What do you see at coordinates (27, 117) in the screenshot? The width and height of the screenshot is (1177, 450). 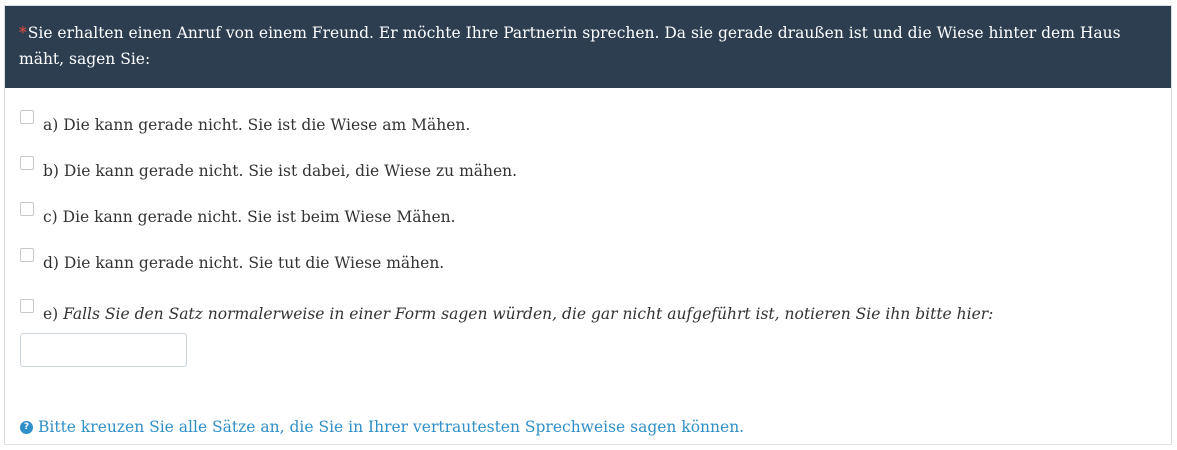 I see `option-a-checkbox` at bounding box center [27, 117].